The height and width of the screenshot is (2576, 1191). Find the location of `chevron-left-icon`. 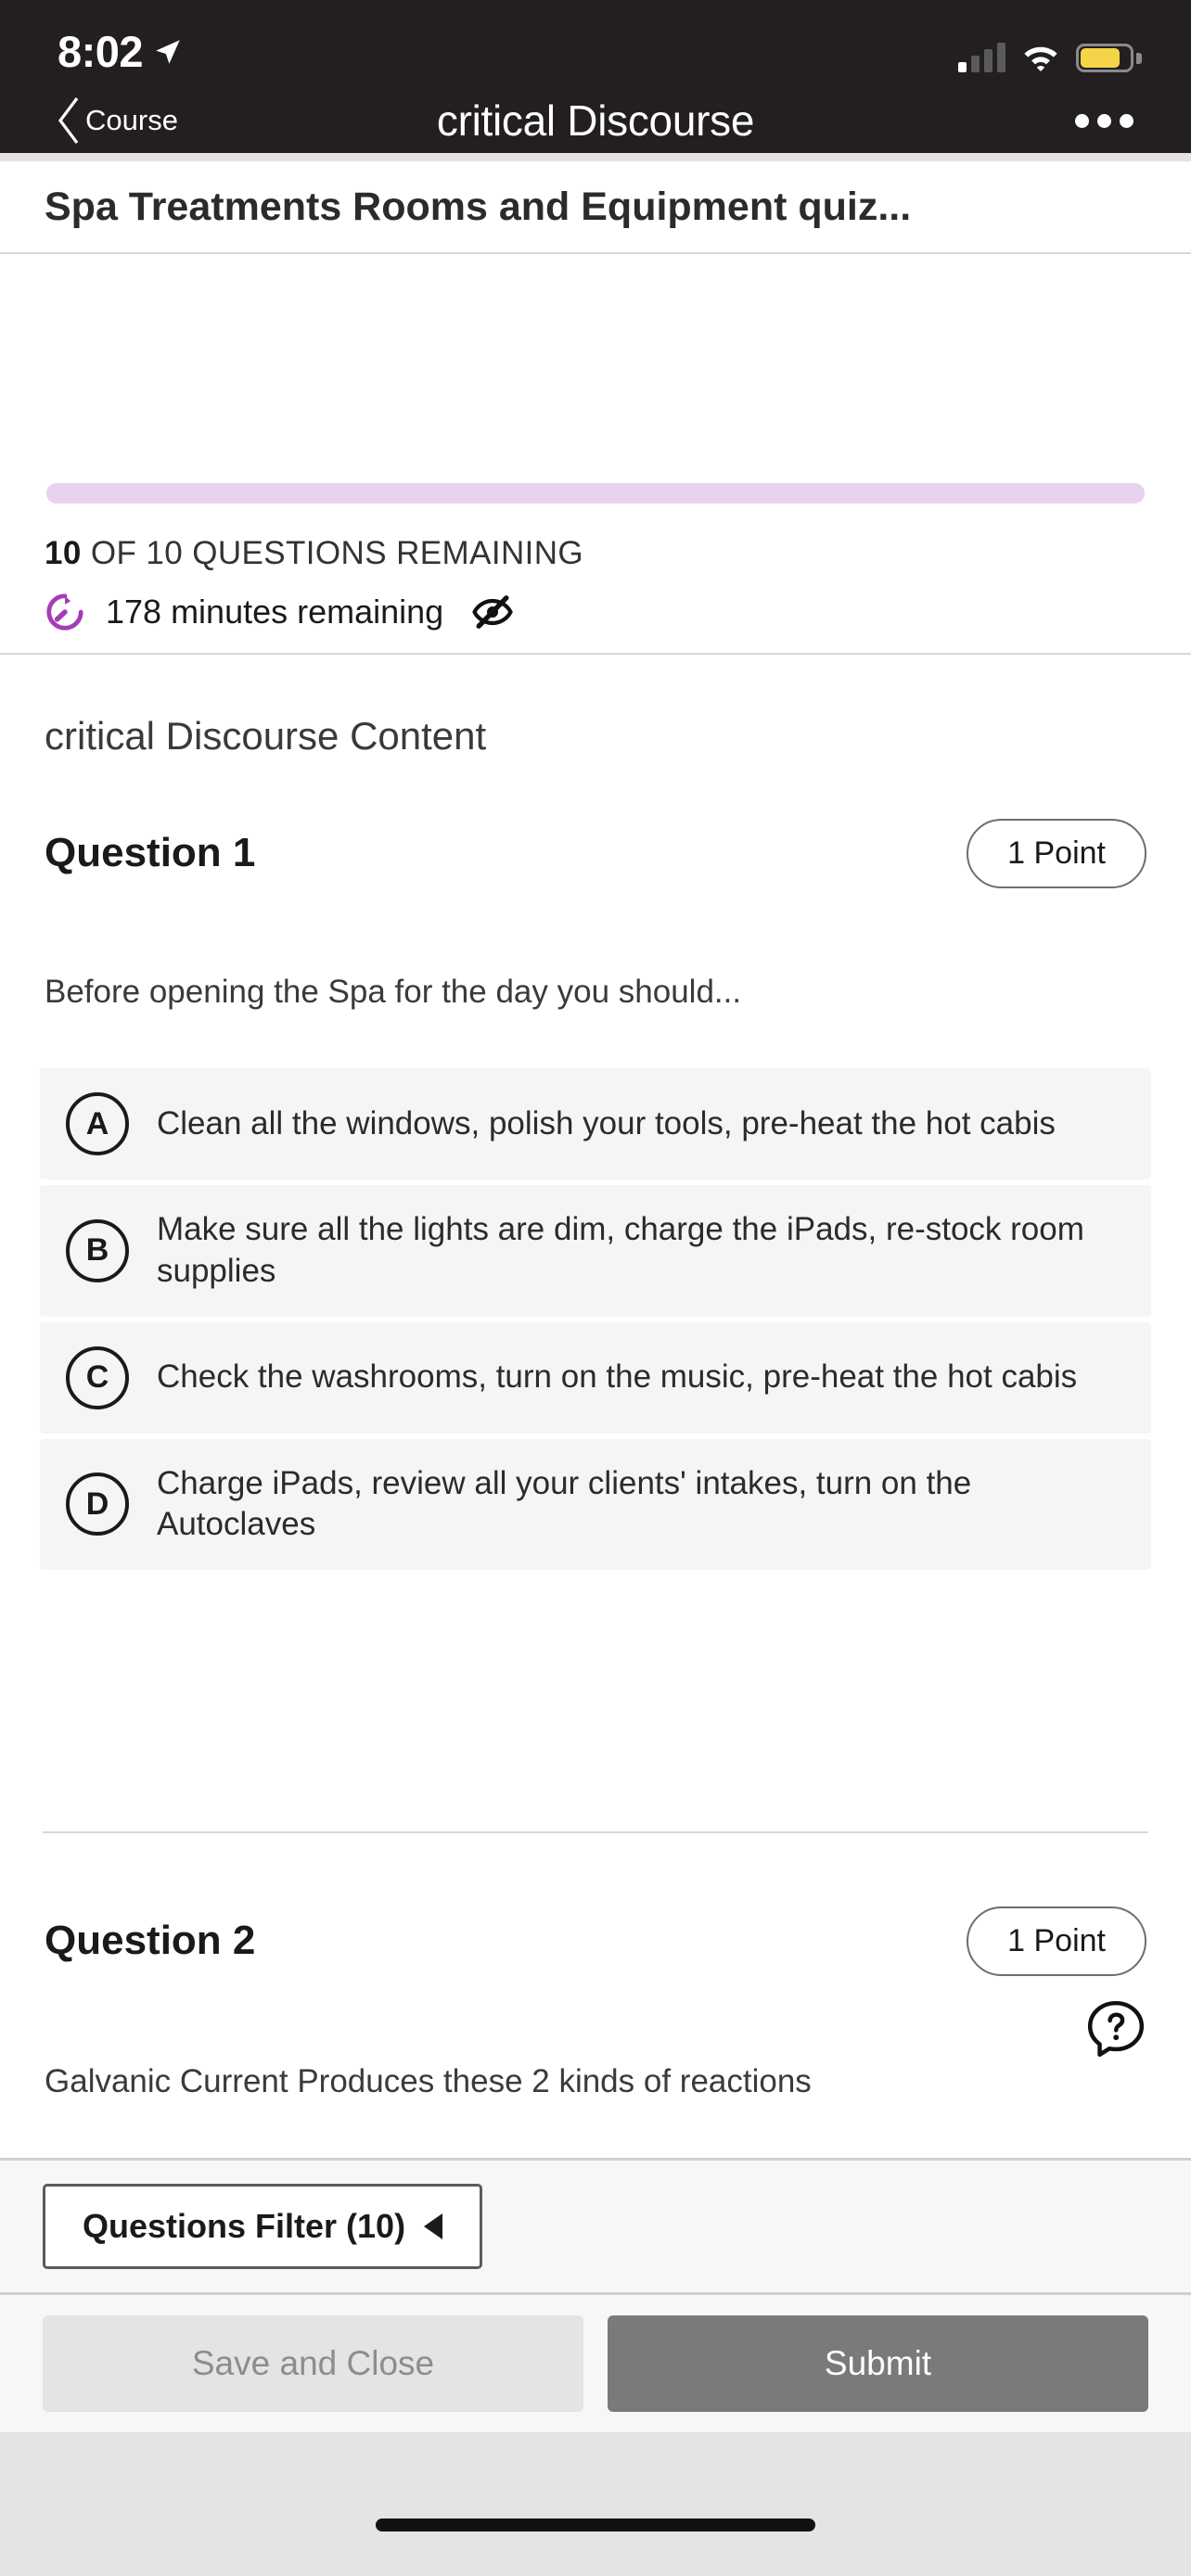

chevron-left-icon is located at coordinates (68, 120).